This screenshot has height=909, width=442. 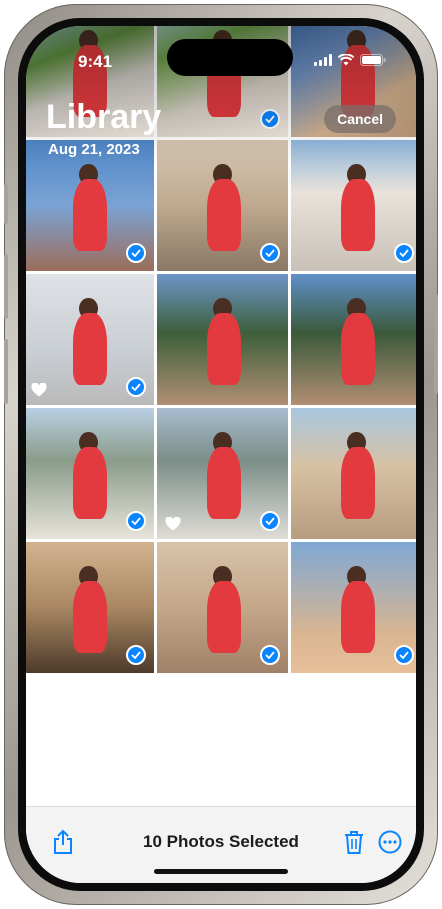 I want to click on dynamic-island, so click(x=230, y=57).